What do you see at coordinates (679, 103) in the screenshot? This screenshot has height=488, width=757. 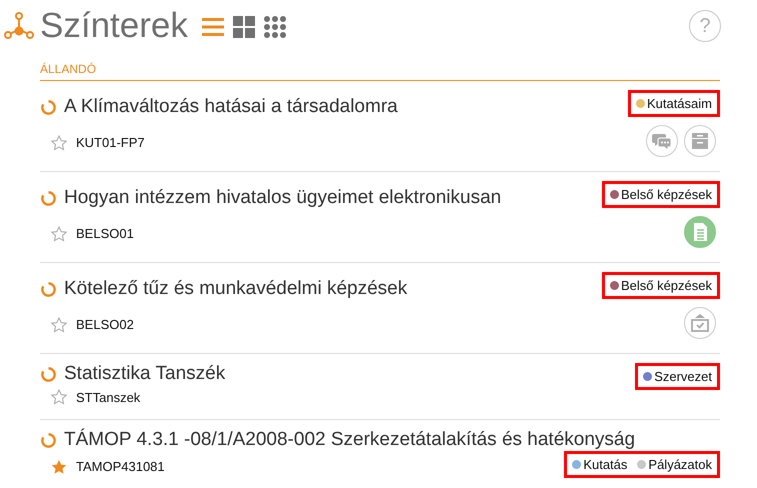 I see `category-tag: Kutatásaim` at bounding box center [679, 103].